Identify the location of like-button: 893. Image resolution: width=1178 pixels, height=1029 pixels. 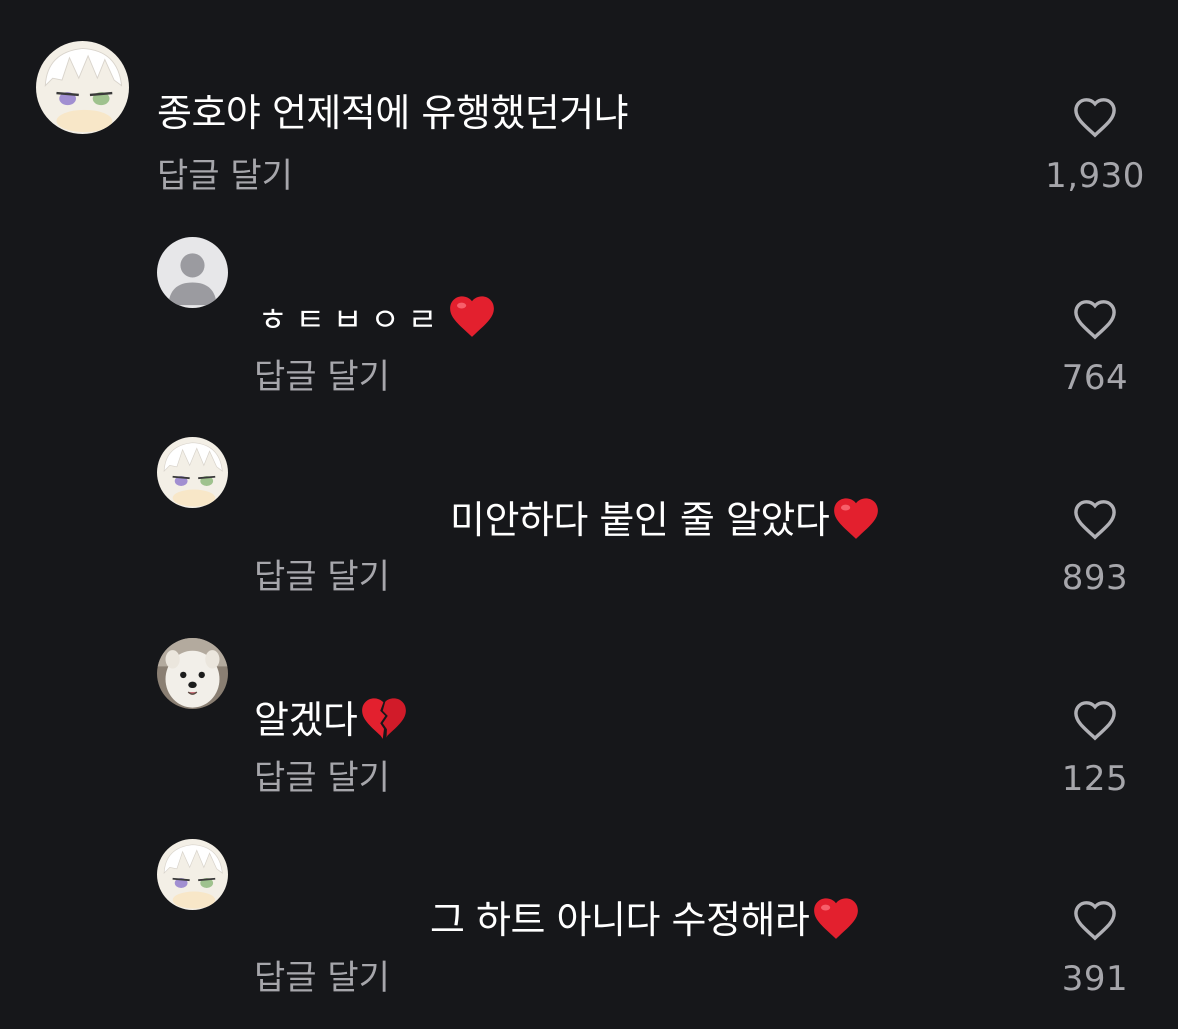
(1095, 548).